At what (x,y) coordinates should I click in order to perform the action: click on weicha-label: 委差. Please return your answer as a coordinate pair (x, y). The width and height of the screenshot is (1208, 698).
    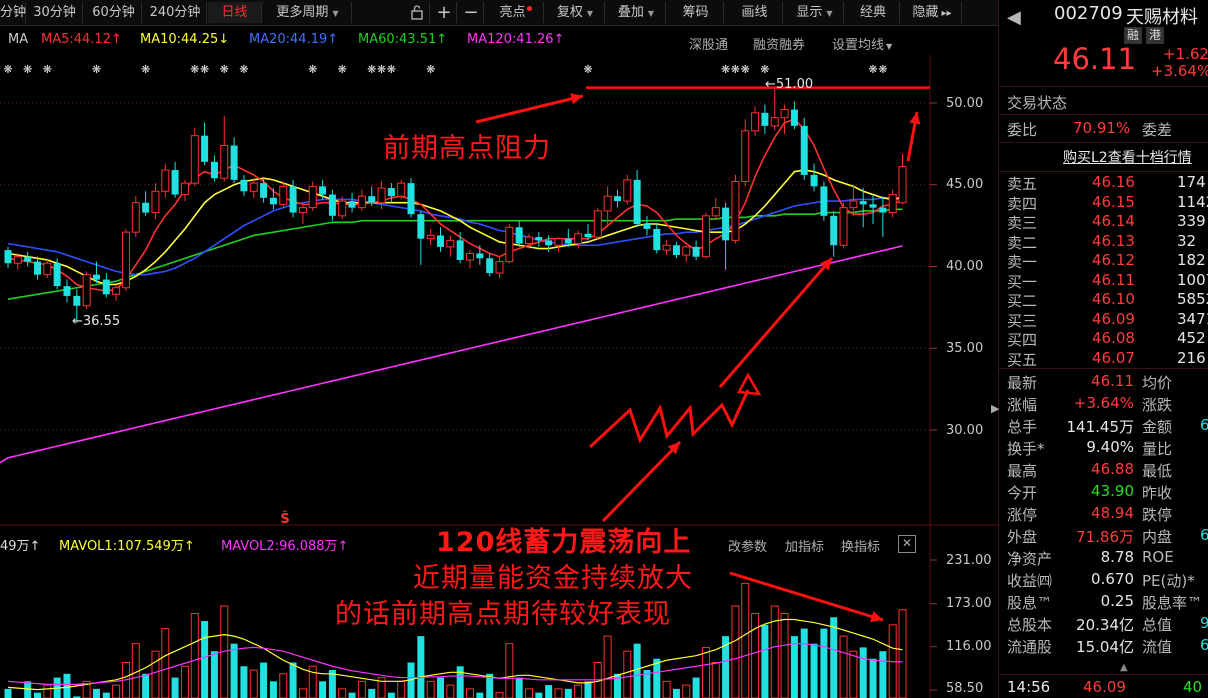
    Looking at the image, I should click on (1157, 130).